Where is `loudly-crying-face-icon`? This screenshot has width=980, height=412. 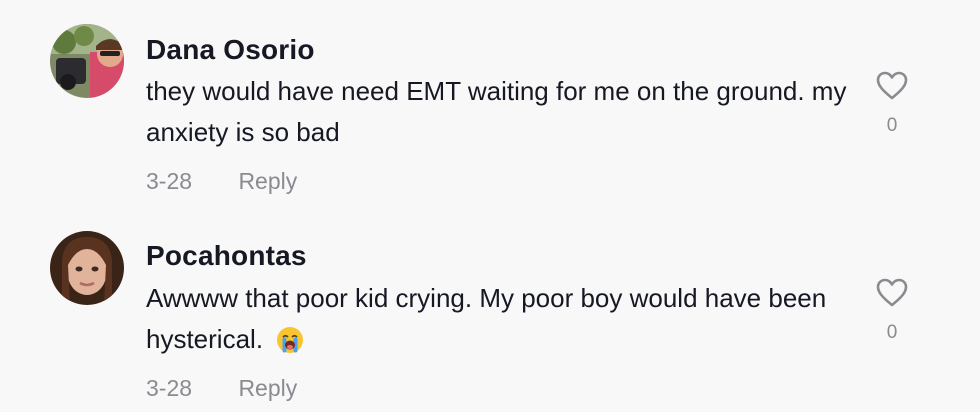
loudly-crying-face-icon is located at coordinates (290, 345).